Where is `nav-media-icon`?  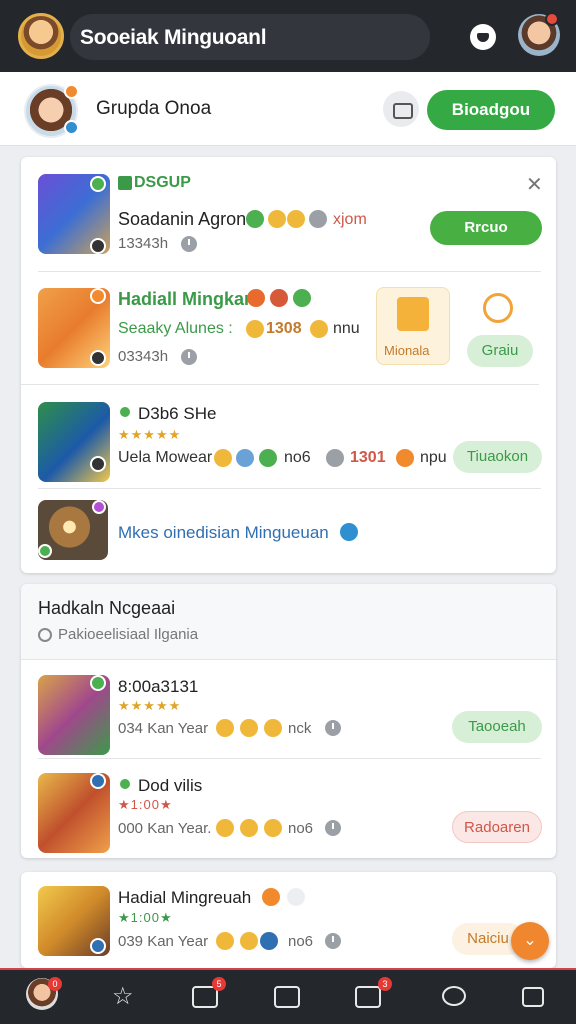
nav-media-icon is located at coordinates (289, 996).